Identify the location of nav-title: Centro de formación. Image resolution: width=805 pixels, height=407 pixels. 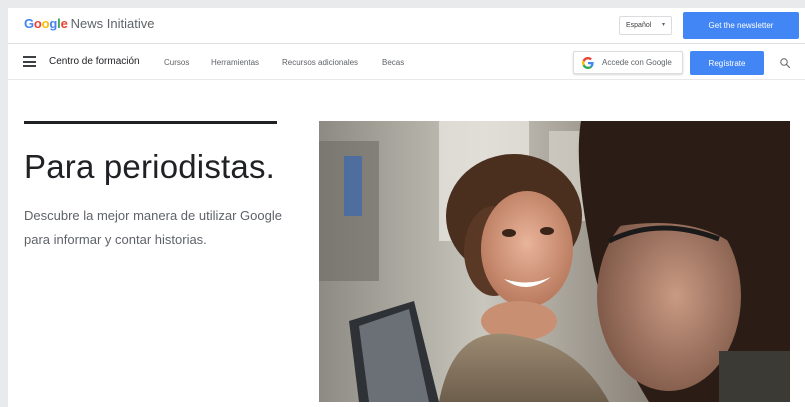
(94, 61).